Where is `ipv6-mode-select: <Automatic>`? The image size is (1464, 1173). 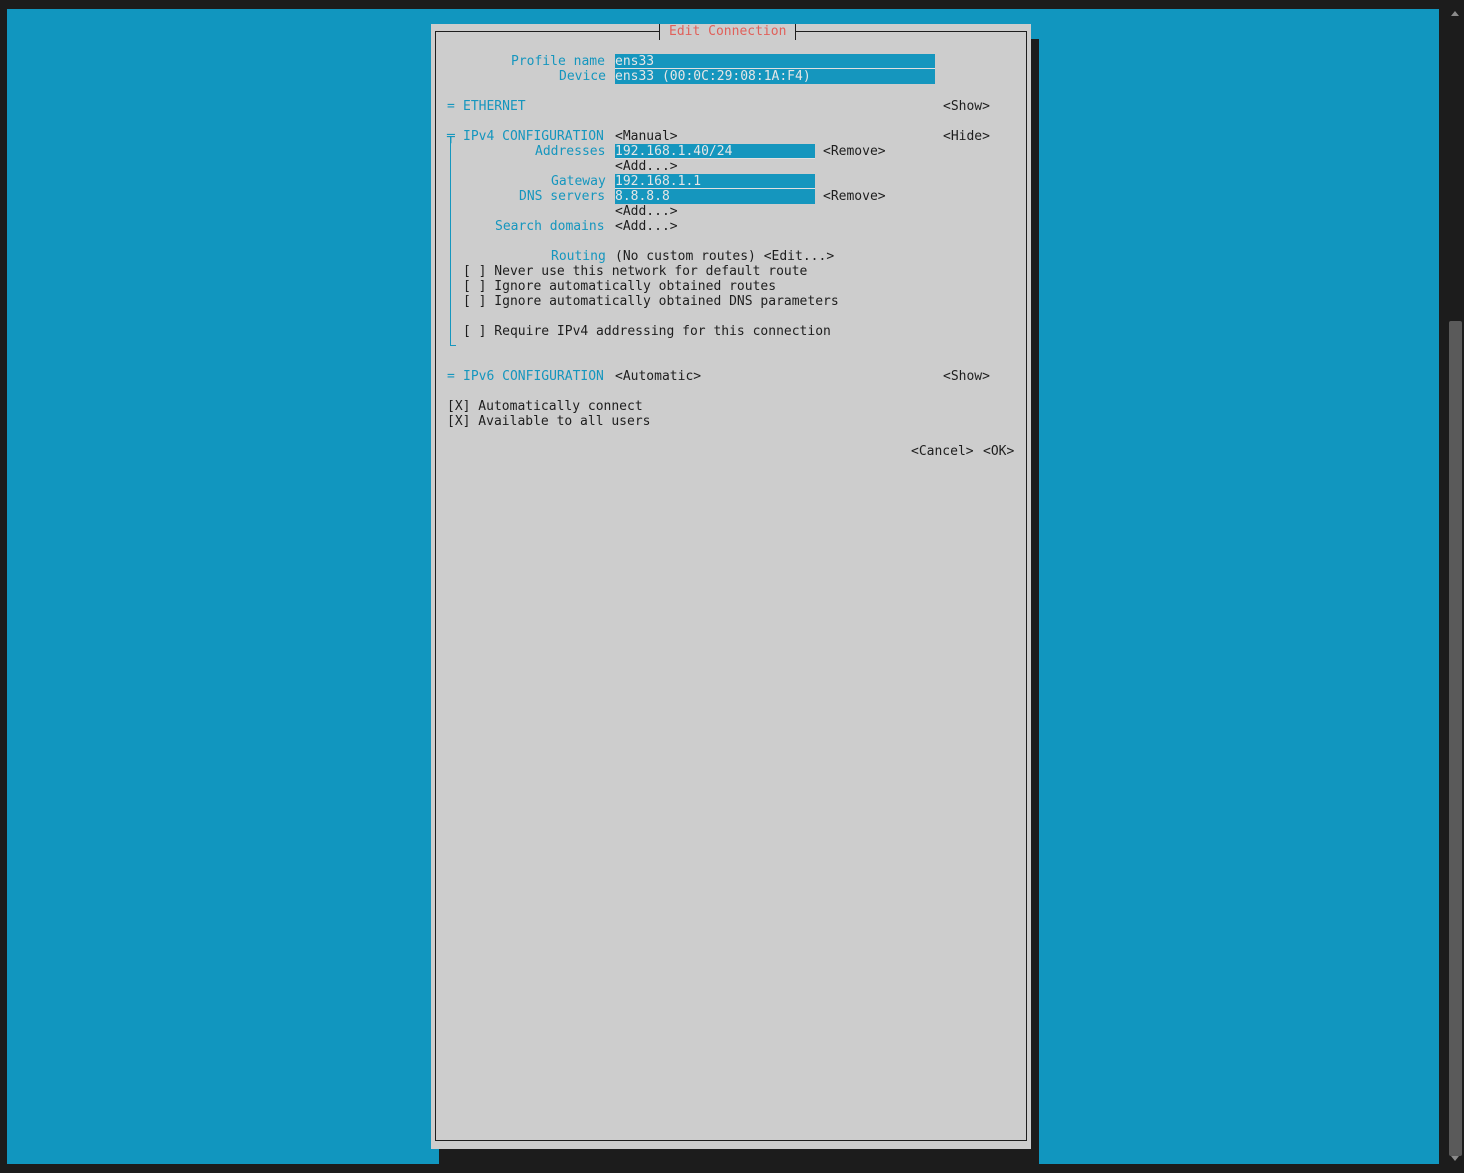
ipv6-mode-select: <Automatic> is located at coordinates (658, 376).